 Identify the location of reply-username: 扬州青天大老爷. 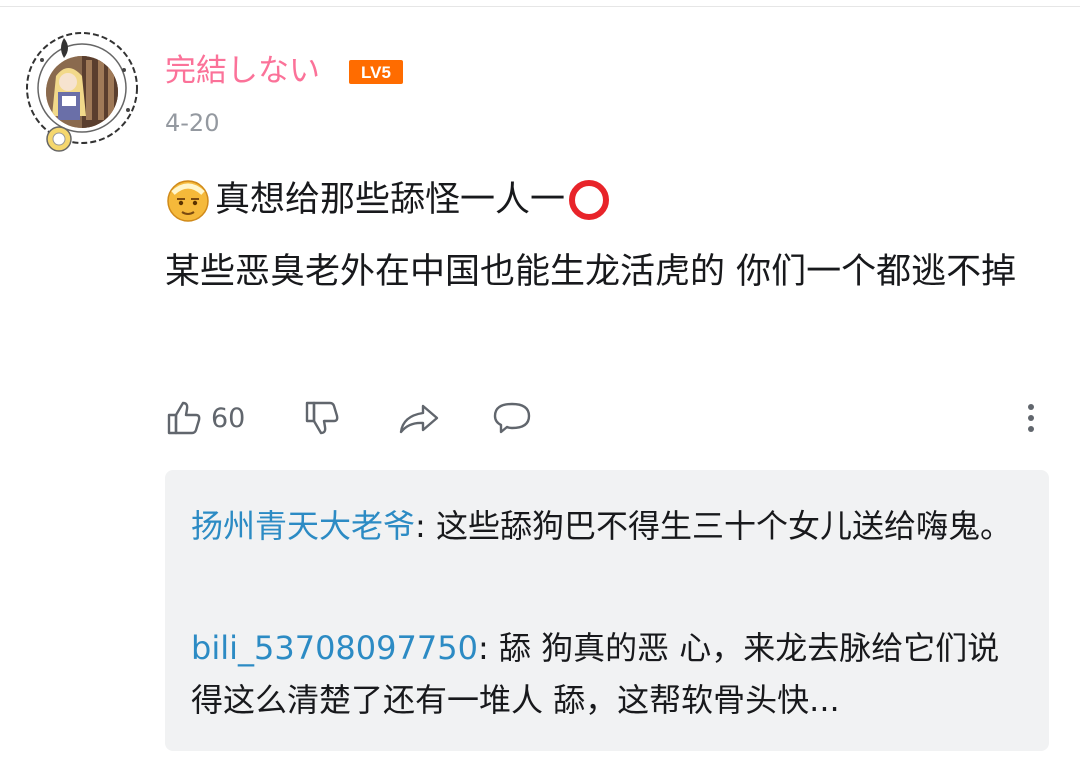
(303, 526).